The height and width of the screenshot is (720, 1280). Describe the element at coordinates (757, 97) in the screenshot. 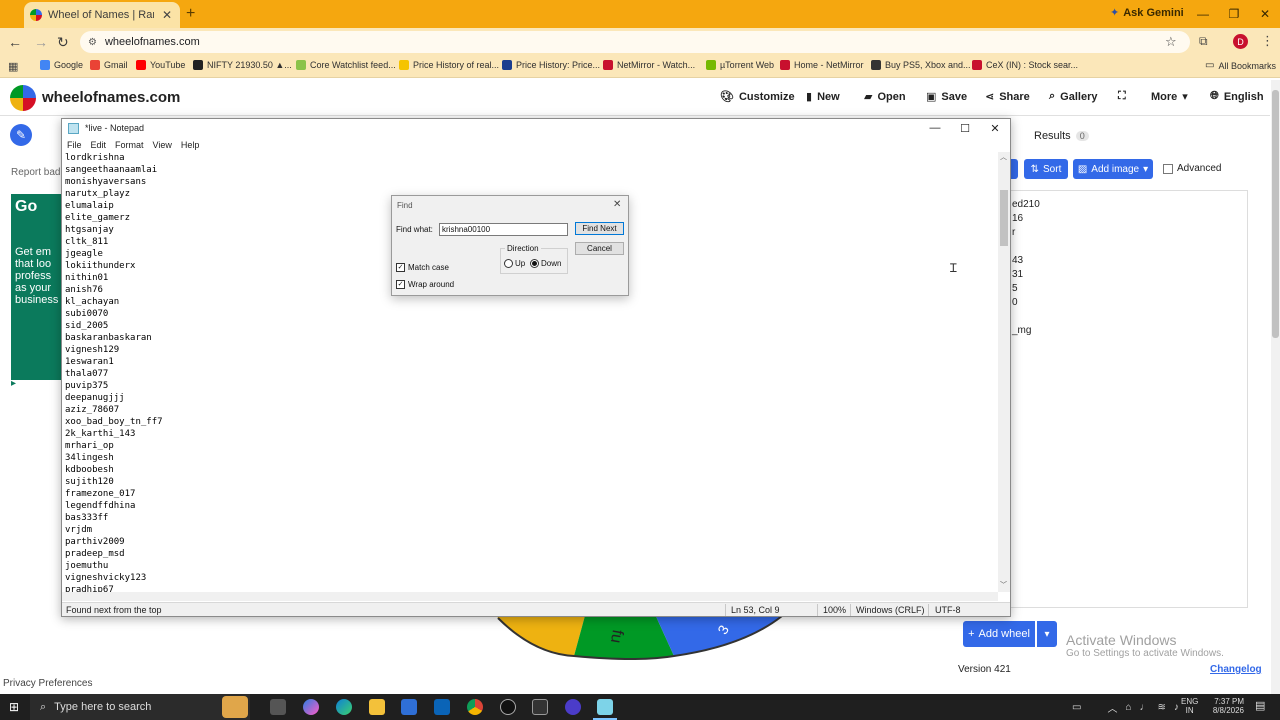

I see `nav-customize: 🎨︎ Customize` at that location.